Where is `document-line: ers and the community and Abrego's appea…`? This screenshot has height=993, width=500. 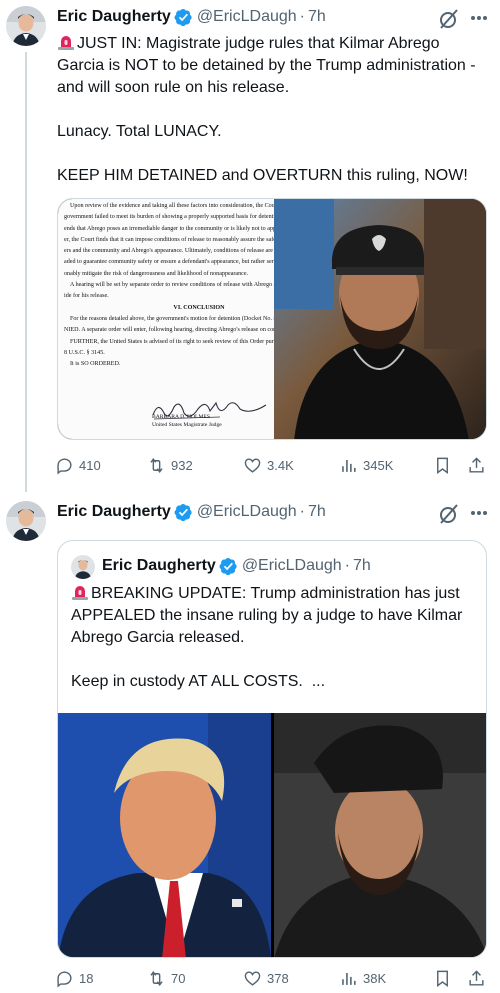 document-line: ers and the community and Abrego's appea… is located at coordinates (168, 251).